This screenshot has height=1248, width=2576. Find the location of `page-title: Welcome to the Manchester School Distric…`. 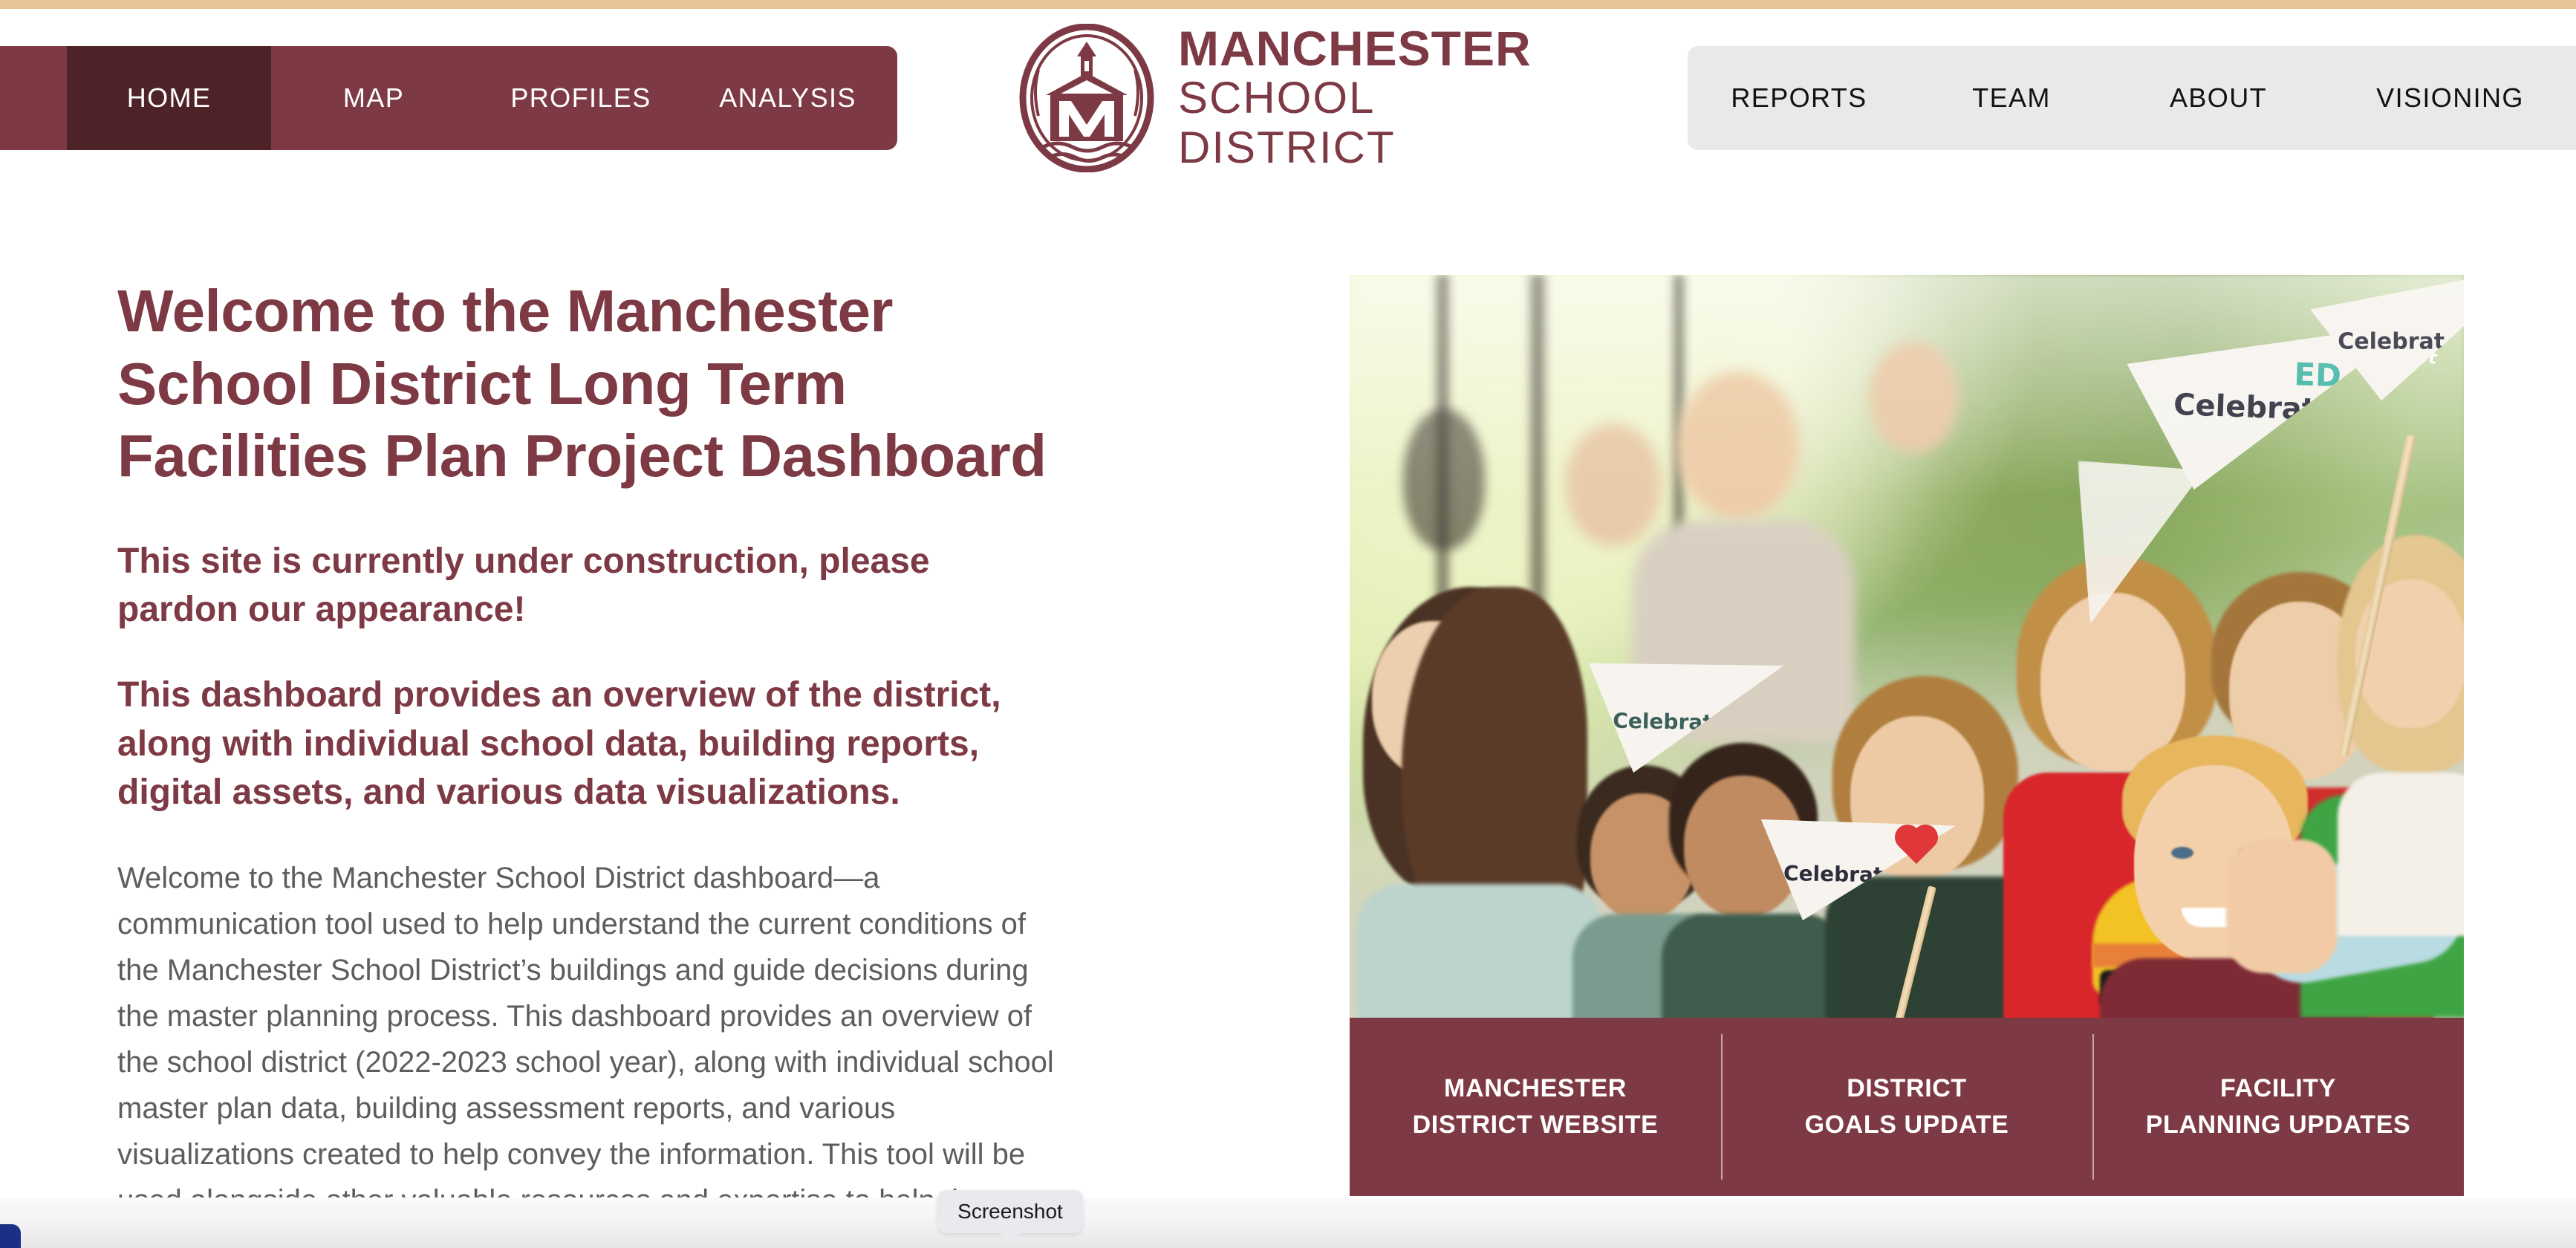

page-title: Welcome to the Manchester School Distric… is located at coordinates (582, 384).